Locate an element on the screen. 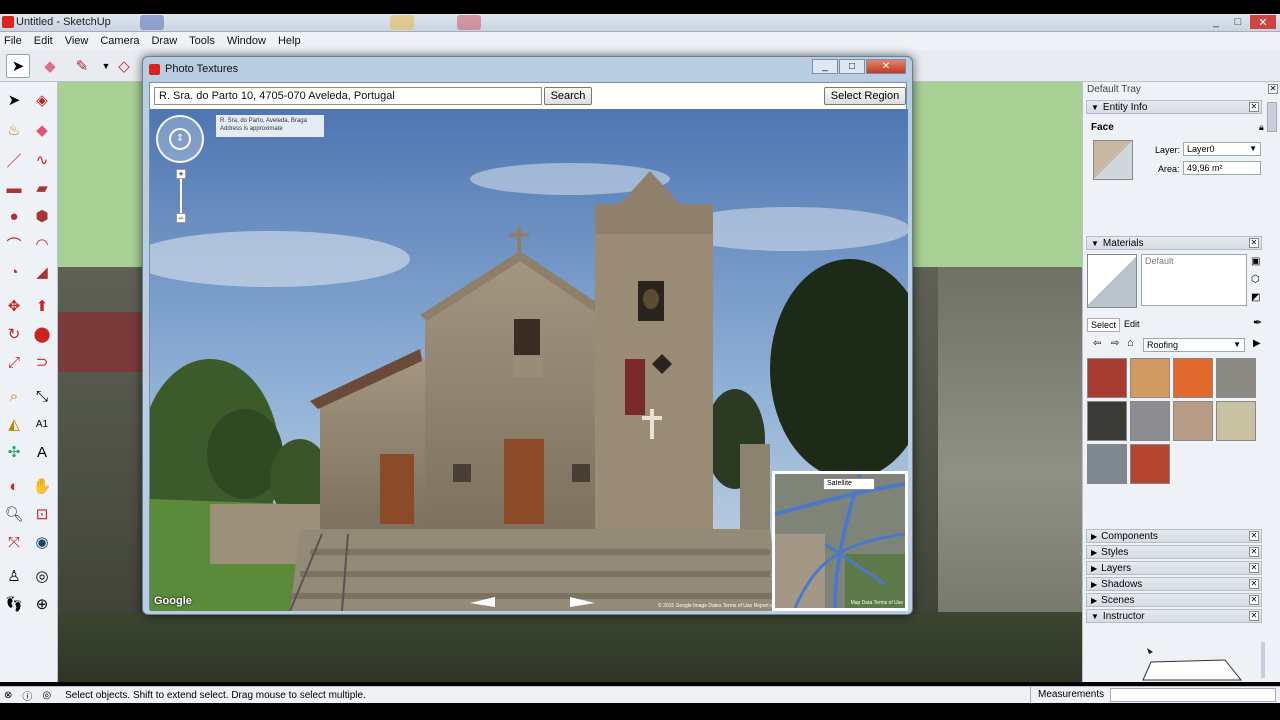 This screenshot has width=1280, height=720. menu-camera: Camera is located at coordinates (119, 41).